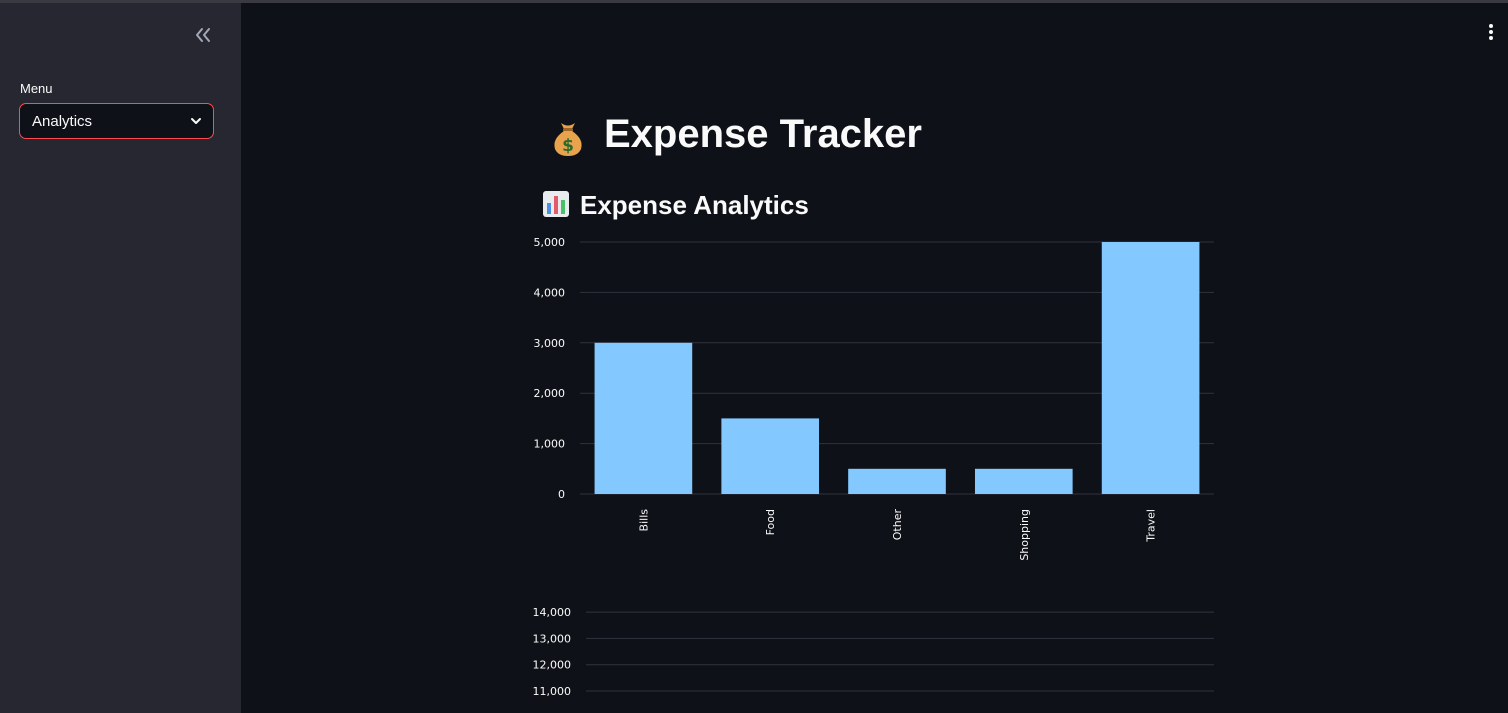 This screenshot has width=1508, height=713. What do you see at coordinates (550, 444) in the screenshot?
I see `y-tick-label: 1,000` at bounding box center [550, 444].